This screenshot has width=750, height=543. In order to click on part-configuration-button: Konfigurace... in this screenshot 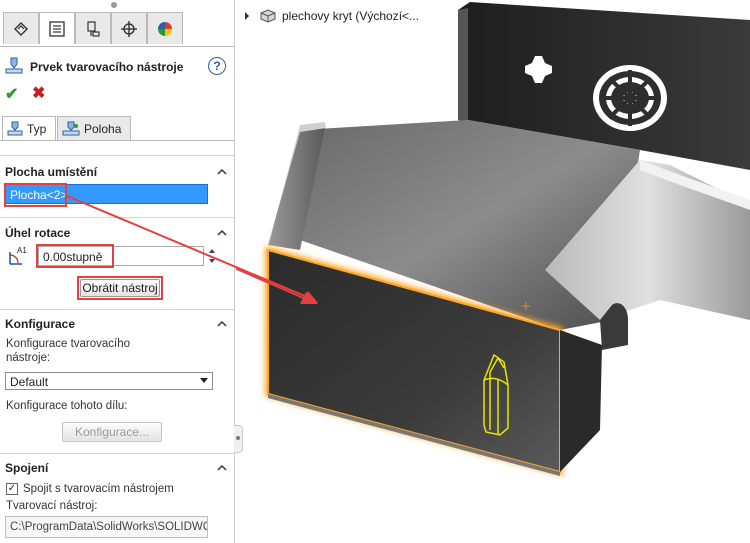, I will do `click(112, 432)`.